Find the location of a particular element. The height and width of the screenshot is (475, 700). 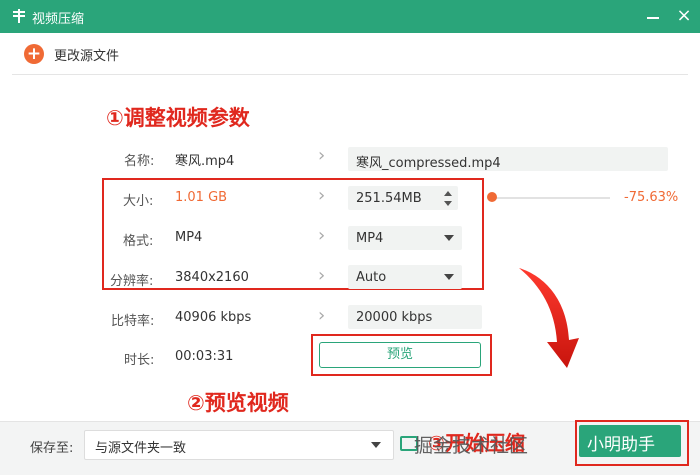

preview-button: 预览 is located at coordinates (400, 355).